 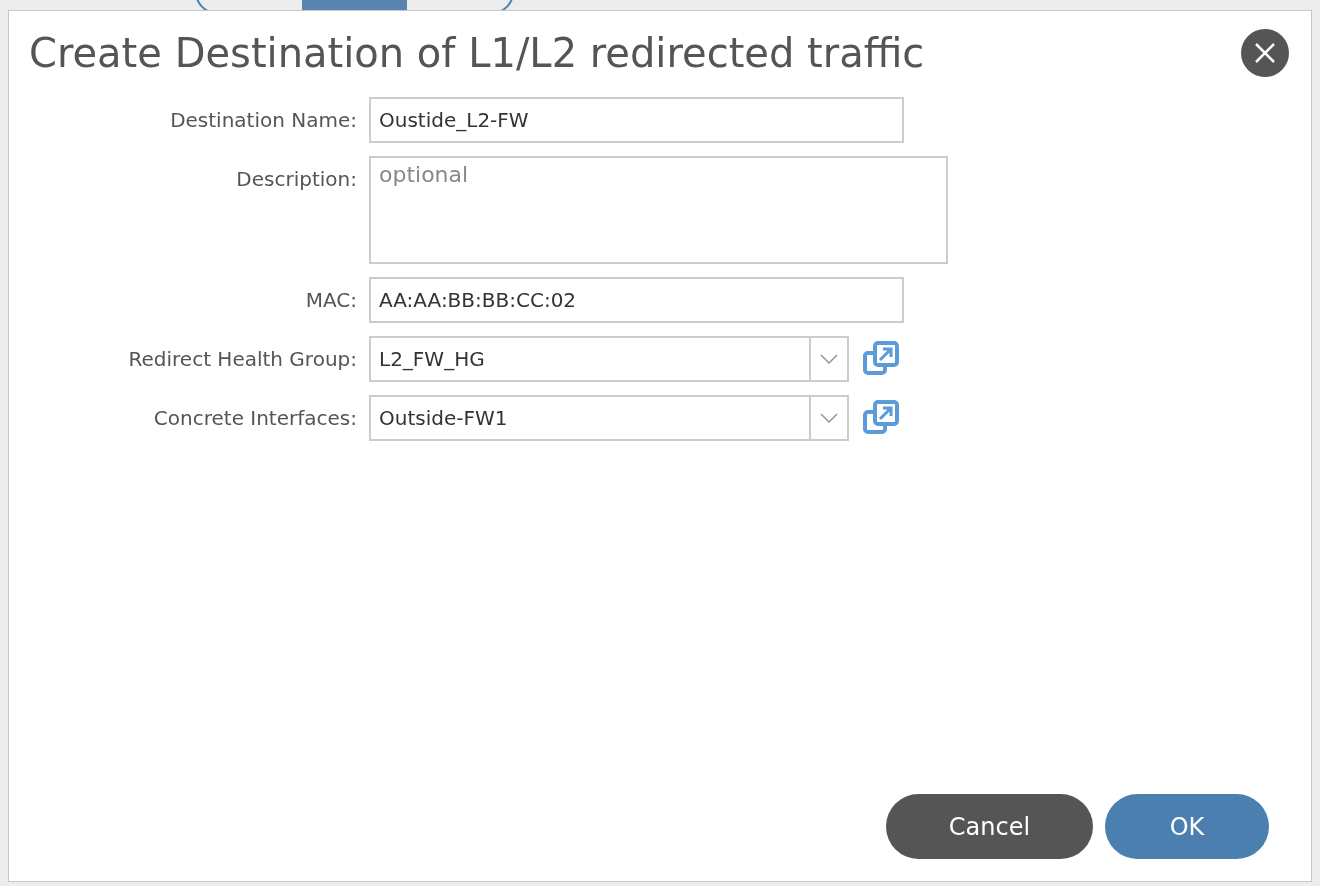 What do you see at coordinates (296, 179) in the screenshot?
I see `field-label: Description:` at bounding box center [296, 179].